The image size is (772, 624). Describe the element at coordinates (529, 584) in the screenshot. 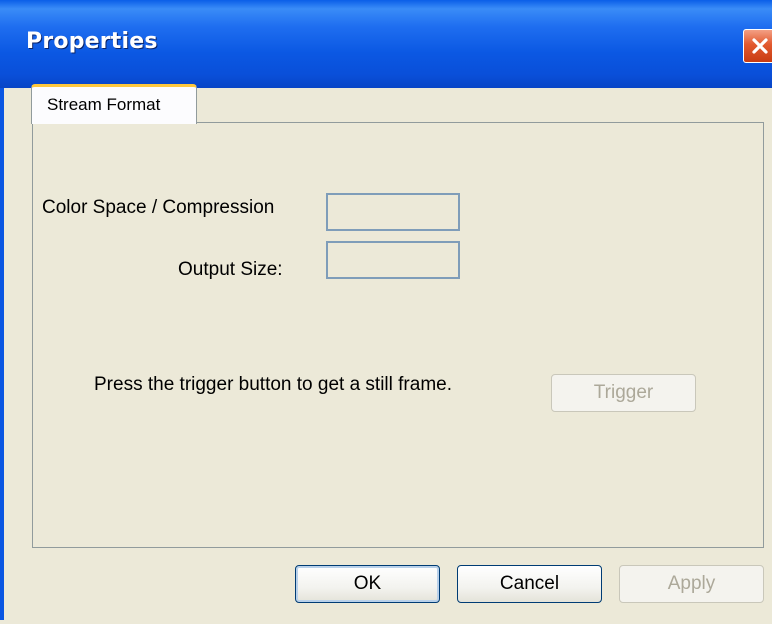

I see `cancel-button: Cancel` at that location.